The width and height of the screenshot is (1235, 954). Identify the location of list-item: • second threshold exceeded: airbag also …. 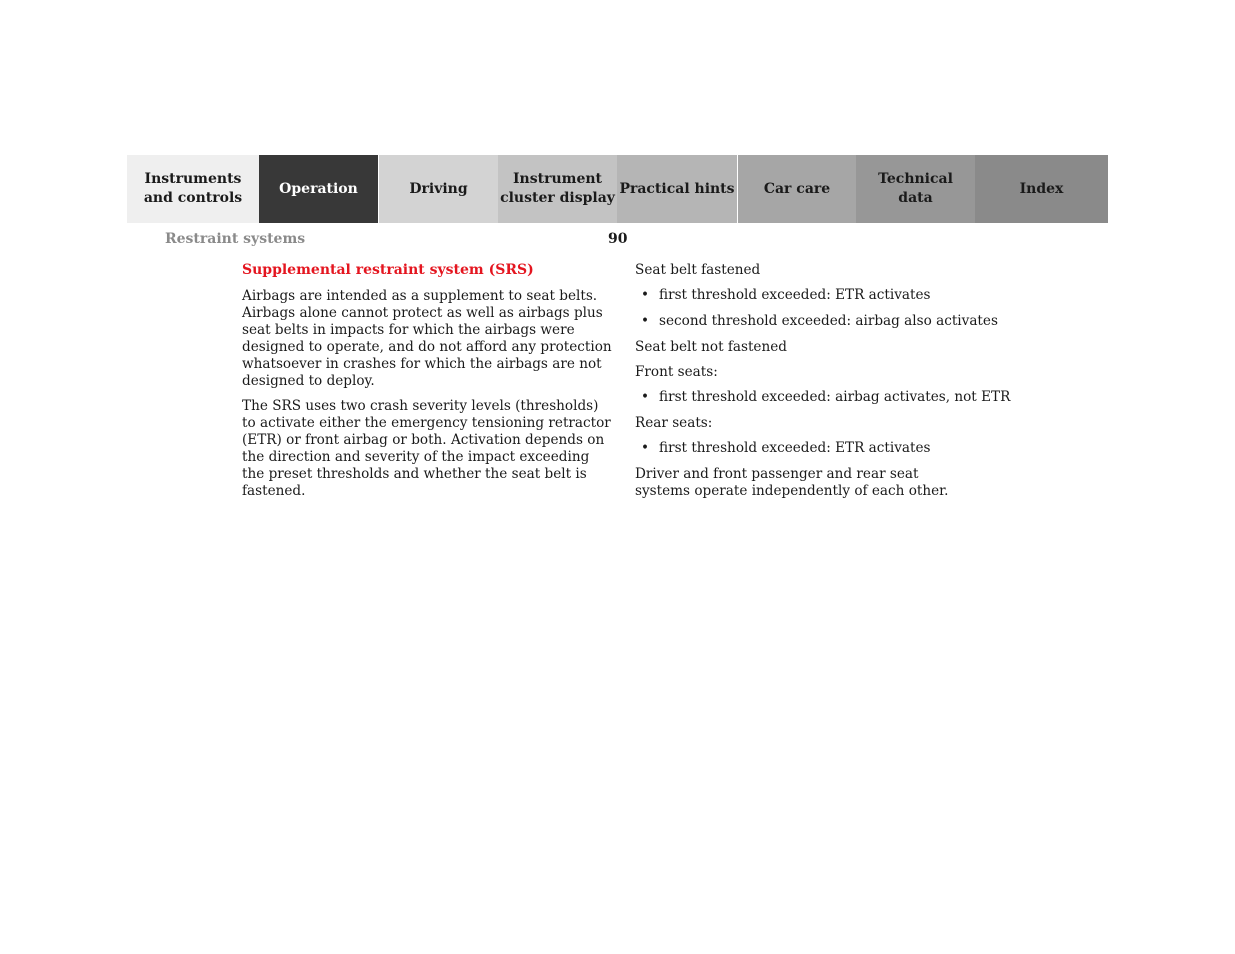
(819, 321).